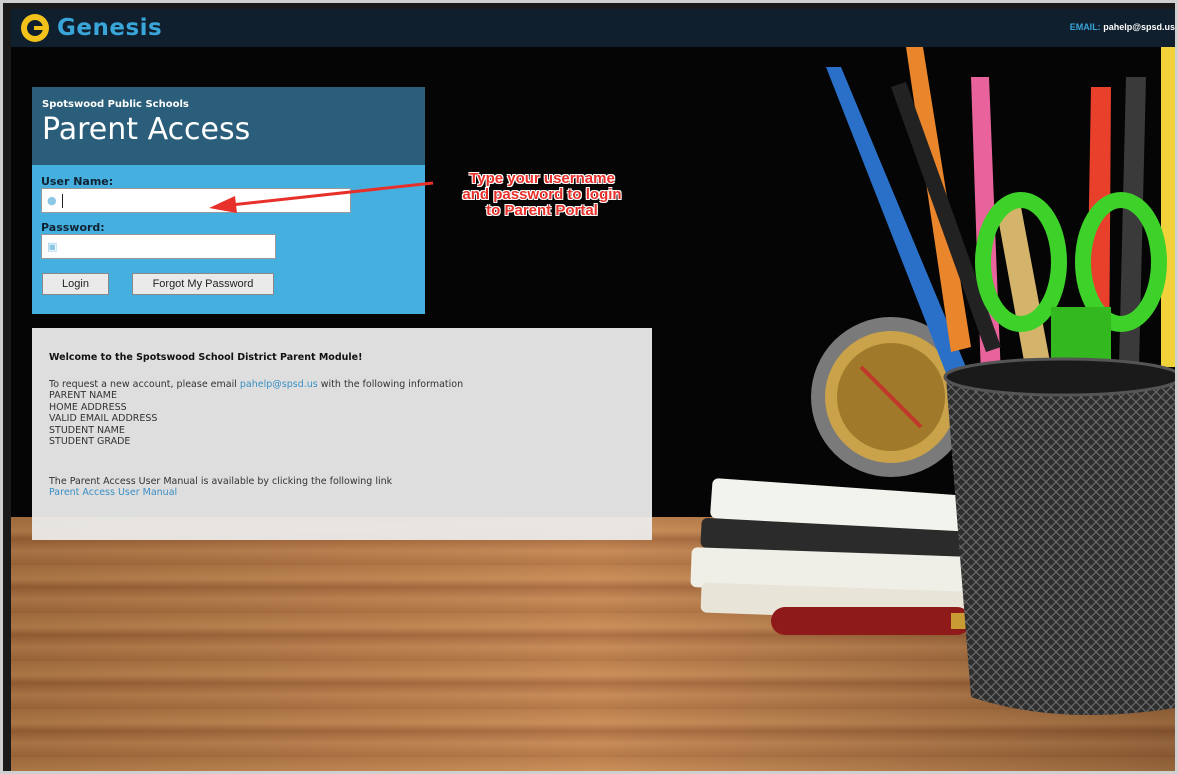  I want to click on password-label: Password:, so click(73, 227).